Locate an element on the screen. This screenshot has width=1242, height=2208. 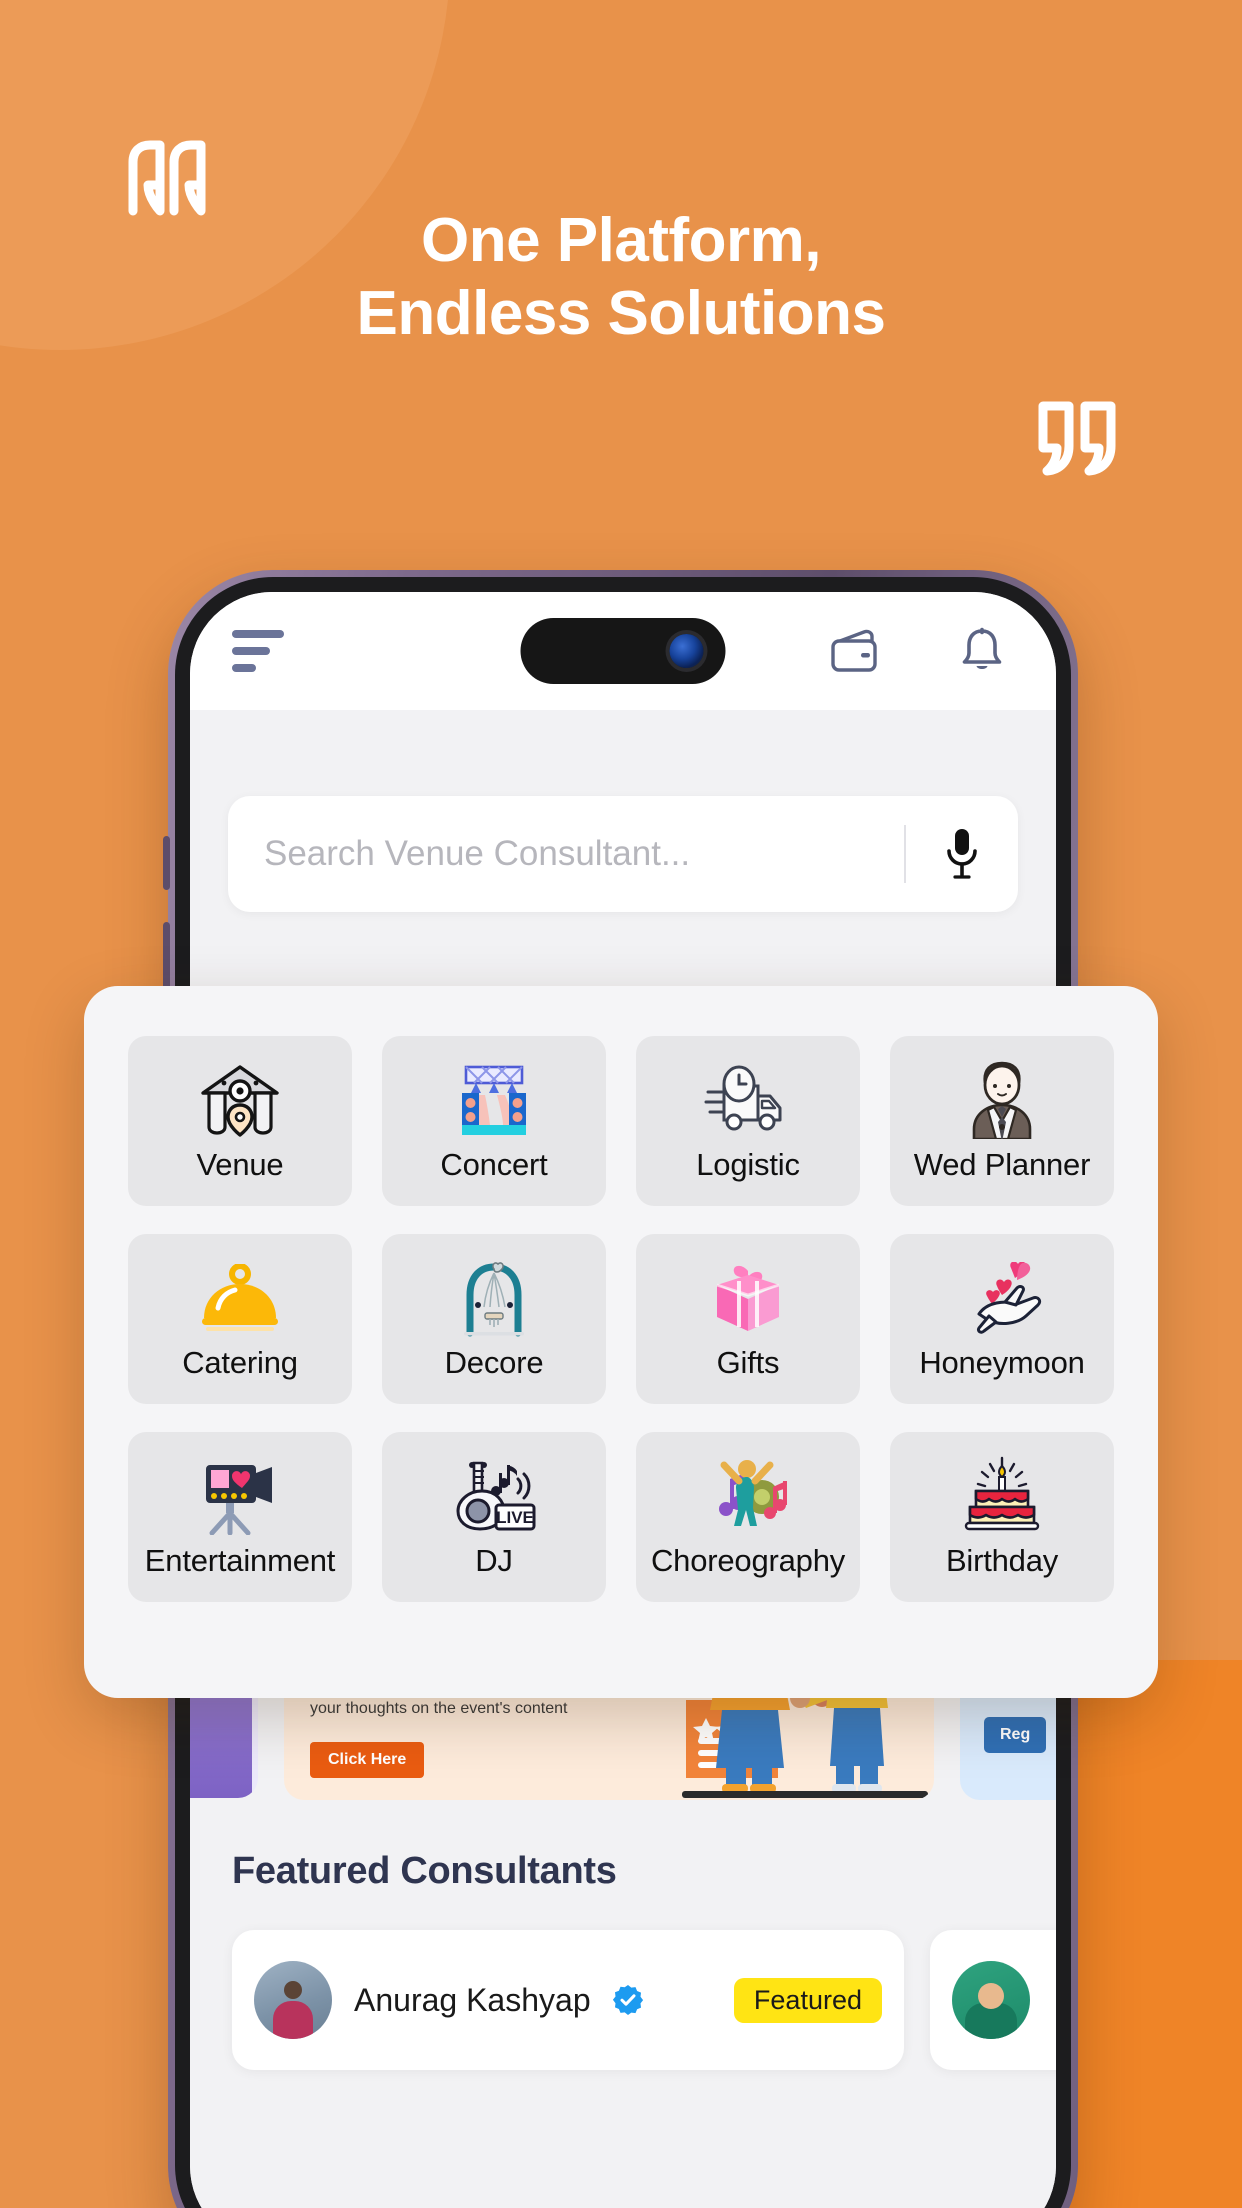
page-title: One Platform, Endless Solutions is located at coordinates (621, 277).